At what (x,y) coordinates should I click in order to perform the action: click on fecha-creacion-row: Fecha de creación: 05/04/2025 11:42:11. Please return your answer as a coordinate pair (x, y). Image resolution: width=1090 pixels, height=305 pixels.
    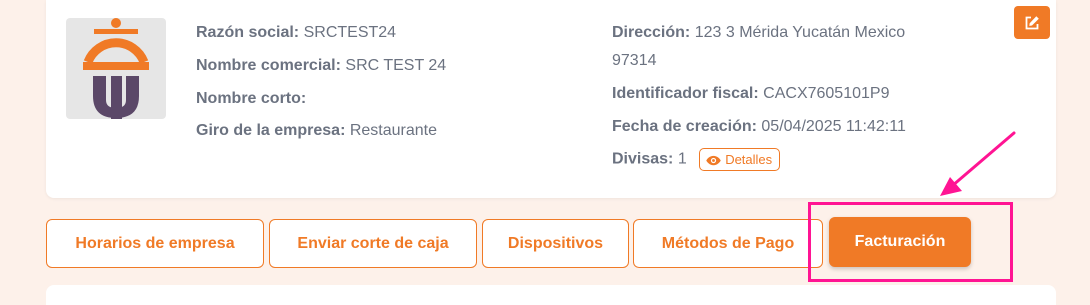
    Looking at the image, I should click on (759, 127).